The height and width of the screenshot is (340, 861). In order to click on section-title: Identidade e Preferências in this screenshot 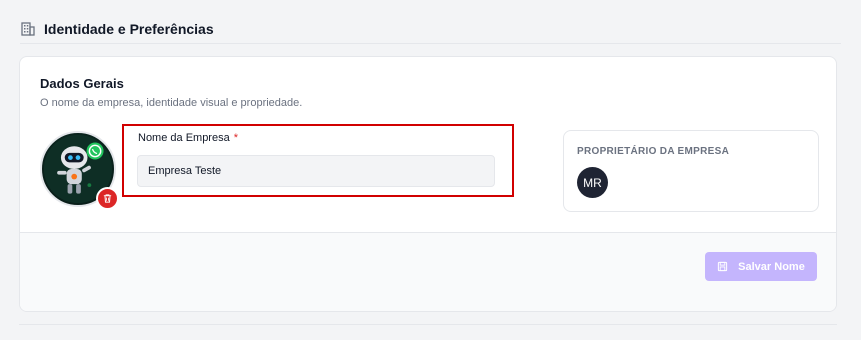, I will do `click(129, 28)`.